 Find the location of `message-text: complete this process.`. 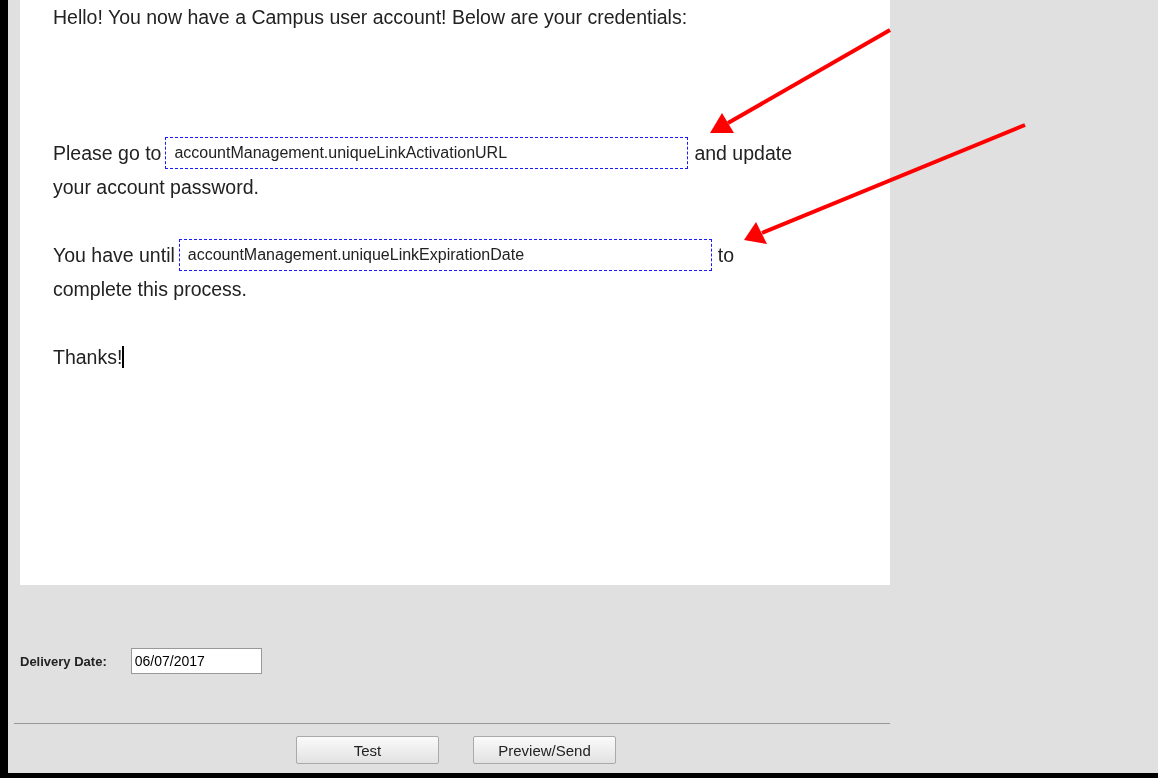

message-text: complete this process. is located at coordinates (150, 289).